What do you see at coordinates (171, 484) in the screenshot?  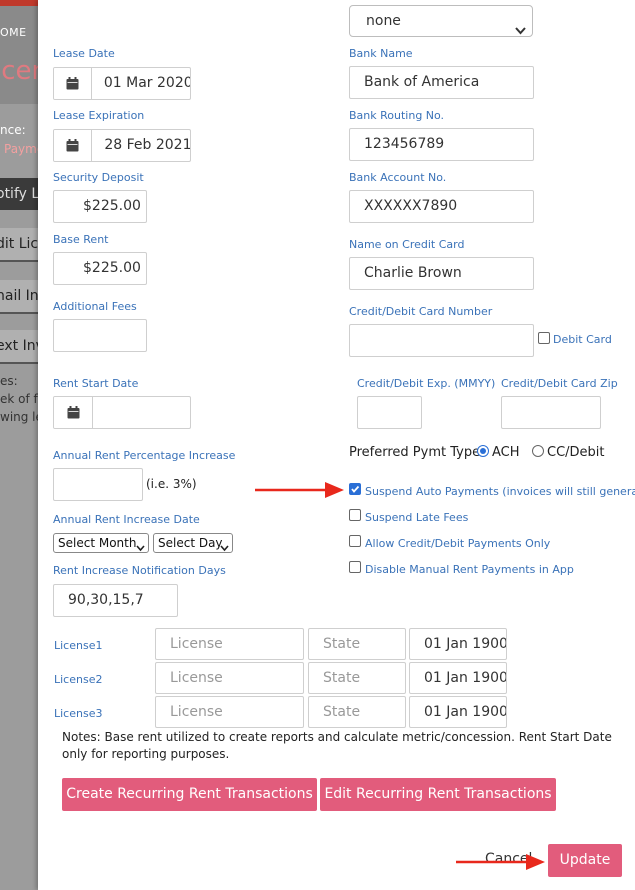 I see `annual-increase-hint: (i.e. 3%)` at bounding box center [171, 484].